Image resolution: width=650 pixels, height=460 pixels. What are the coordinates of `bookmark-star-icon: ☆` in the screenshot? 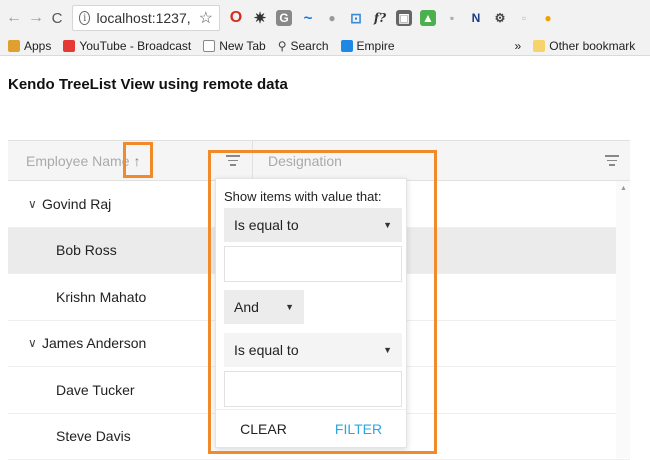 It's located at (206, 18).